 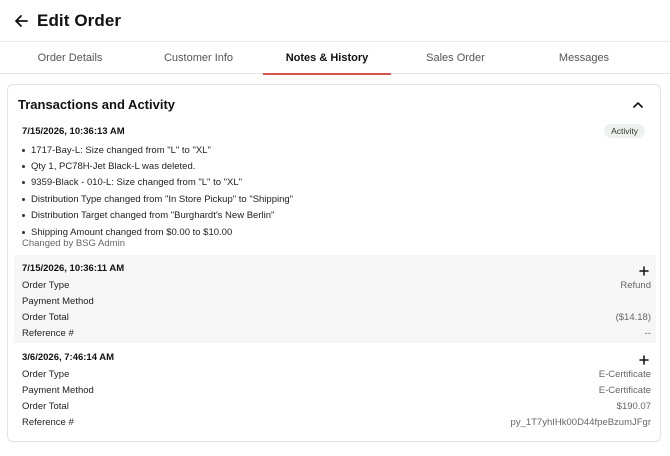 I want to click on payment-method-row: Payment Method E-Certificate, so click(x=336, y=390).